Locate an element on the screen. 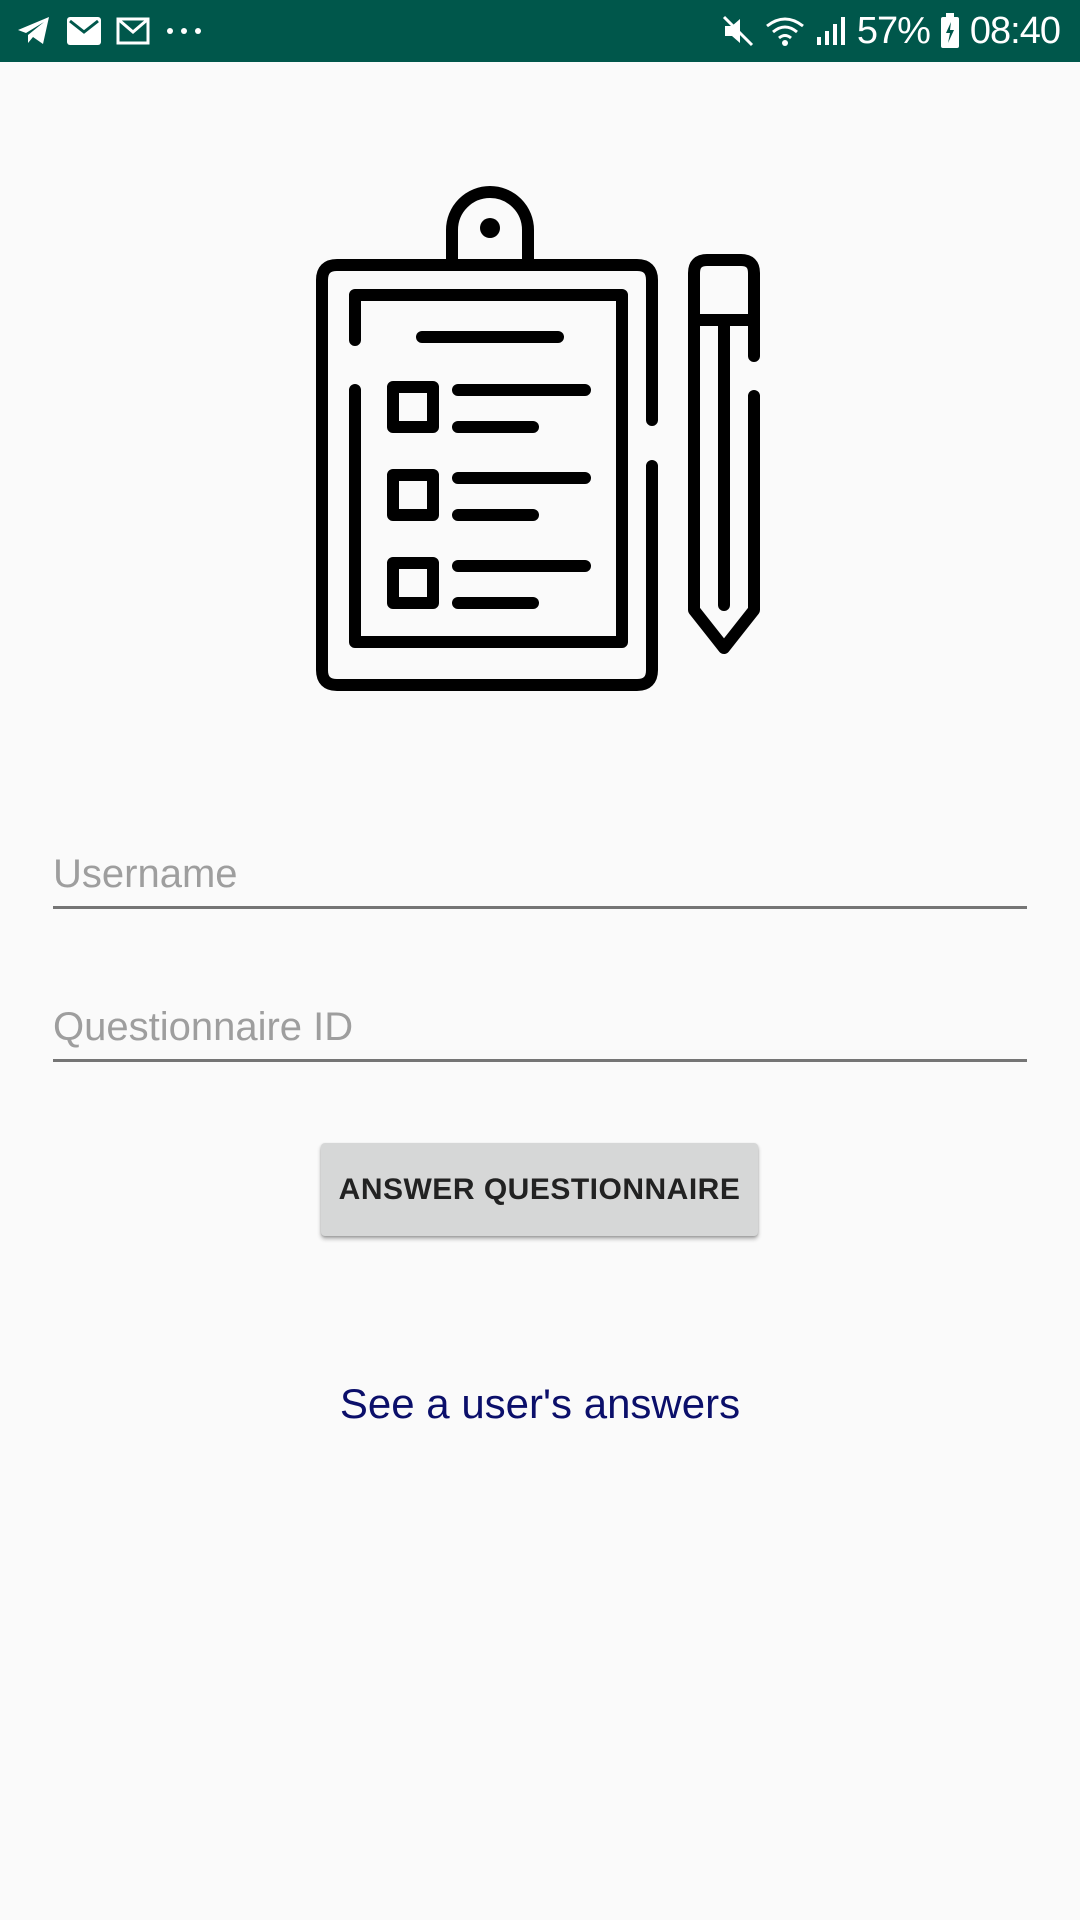 Image resolution: width=1080 pixels, height=1920 pixels. answer-questionnaire-button: ANSWER QUESTIONNAIRE is located at coordinates (539, 1189).